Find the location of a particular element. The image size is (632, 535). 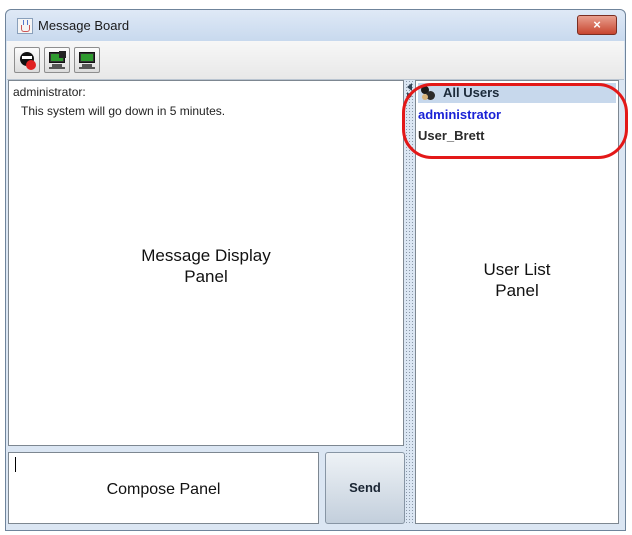

user-item-user-brett: User_Brett is located at coordinates (451, 135).